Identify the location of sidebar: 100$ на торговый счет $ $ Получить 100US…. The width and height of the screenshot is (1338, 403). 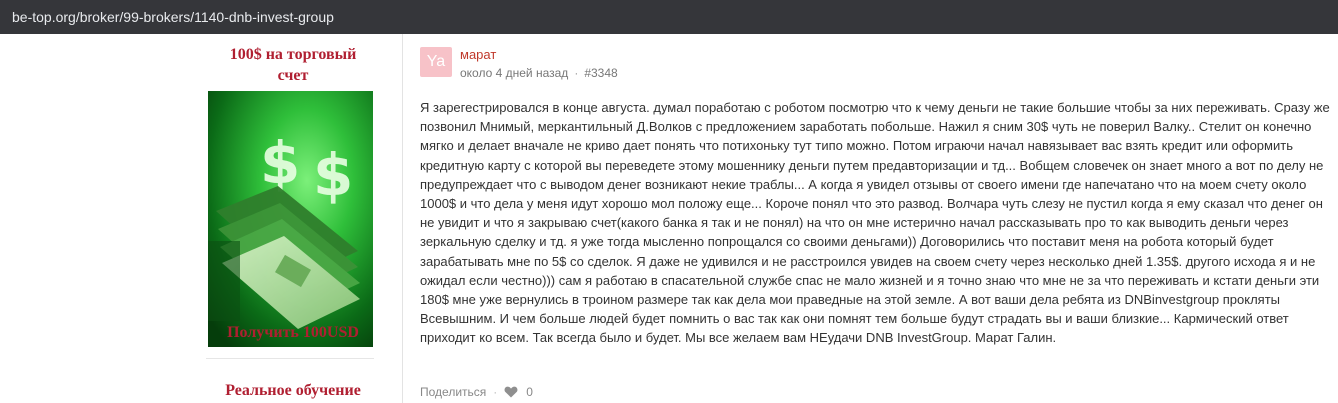
(293, 218).